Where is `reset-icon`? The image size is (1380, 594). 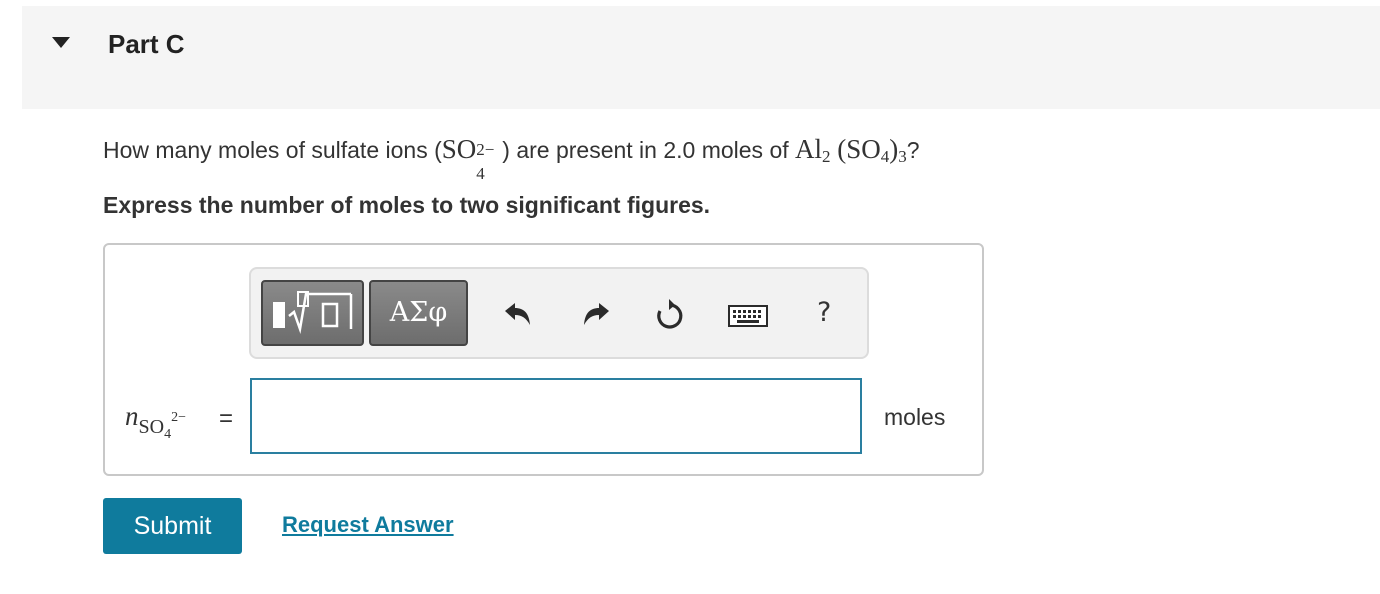 reset-icon is located at coordinates (670, 315).